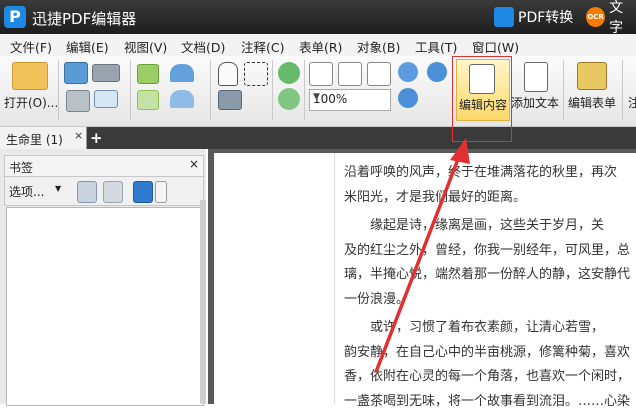 The height and width of the screenshot is (414, 636). Describe the element at coordinates (474, 328) in the screenshot. I see `document-text-line: 或许，习惯了着布衣素颜，让清心若雪，` at that location.